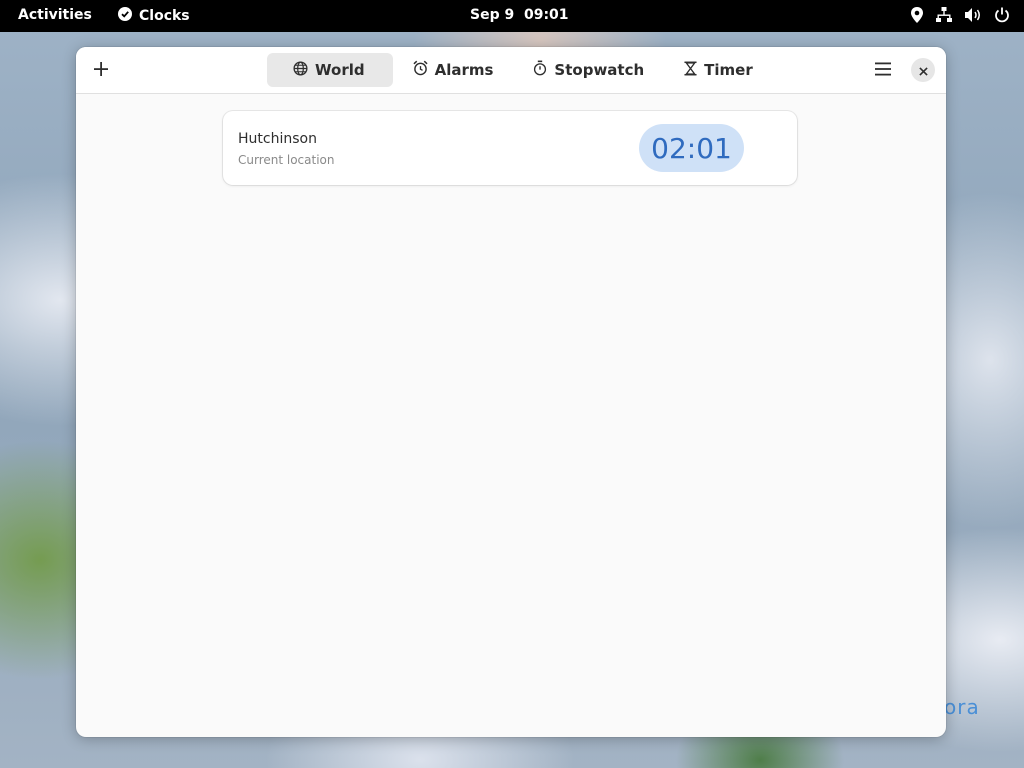  Describe the element at coordinates (599, 70) in the screenshot. I see `tab-stopwatch-label: Stopwatch` at that location.